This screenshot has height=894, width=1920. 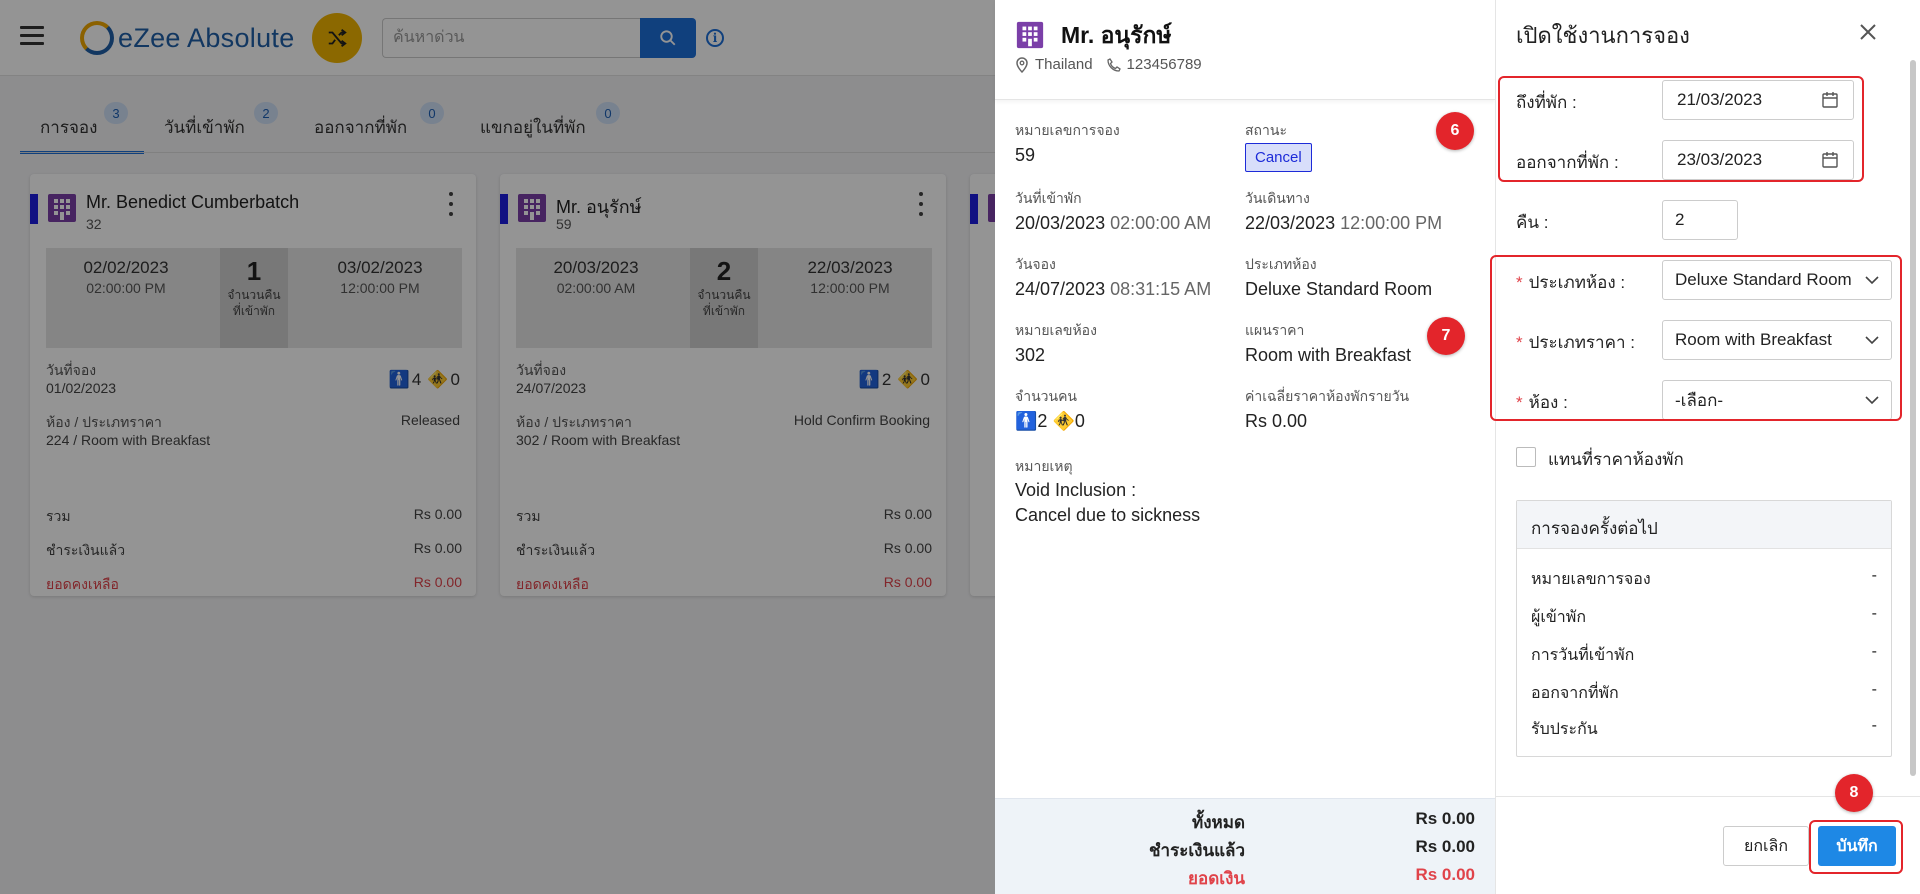 I want to click on adult-icon: 🚹, so click(x=1026, y=421).